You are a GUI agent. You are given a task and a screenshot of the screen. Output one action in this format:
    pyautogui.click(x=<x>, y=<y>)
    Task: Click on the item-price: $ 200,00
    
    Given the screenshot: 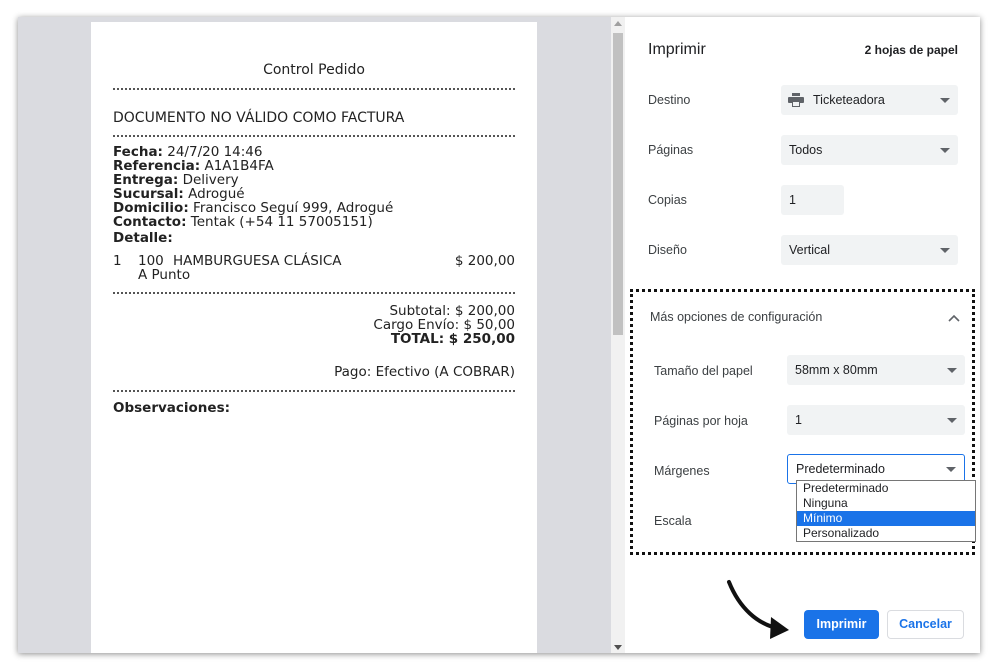 What is the action you would take?
    pyautogui.click(x=484, y=261)
    